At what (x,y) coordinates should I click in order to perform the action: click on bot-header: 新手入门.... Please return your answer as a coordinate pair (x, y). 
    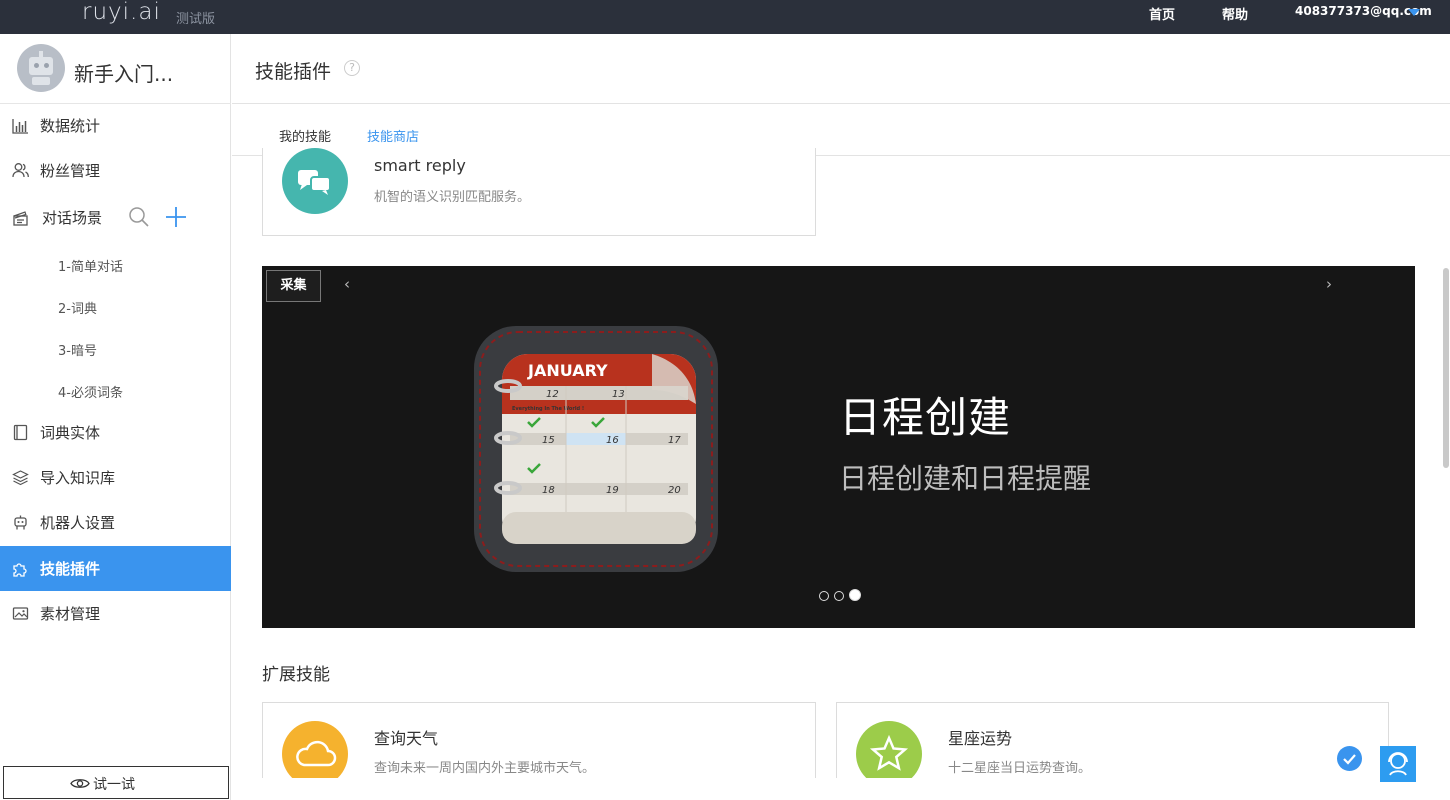
    Looking at the image, I should click on (115, 69).